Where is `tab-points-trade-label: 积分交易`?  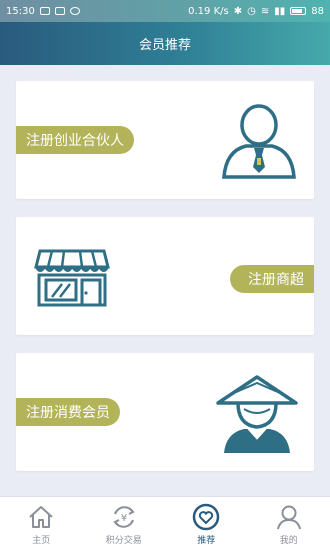 tab-points-trade-label: 积分交易 is located at coordinates (123, 541).